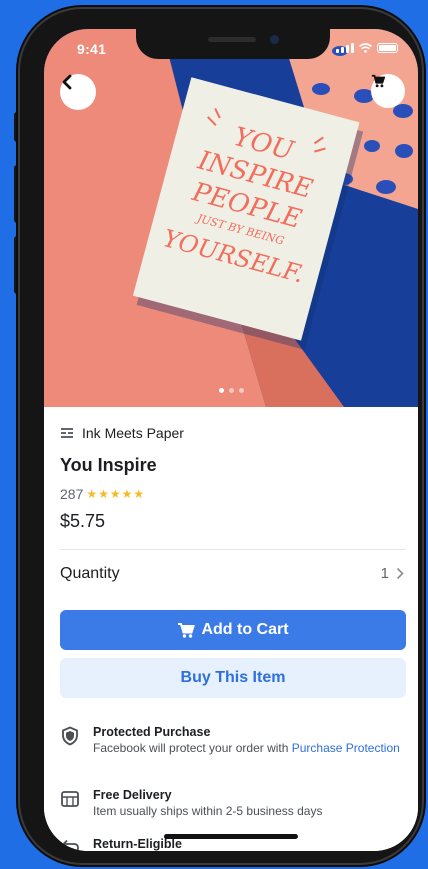 This screenshot has height=869, width=428. I want to click on purchase-protection-link: Purchase Protection, so click(346, 748).